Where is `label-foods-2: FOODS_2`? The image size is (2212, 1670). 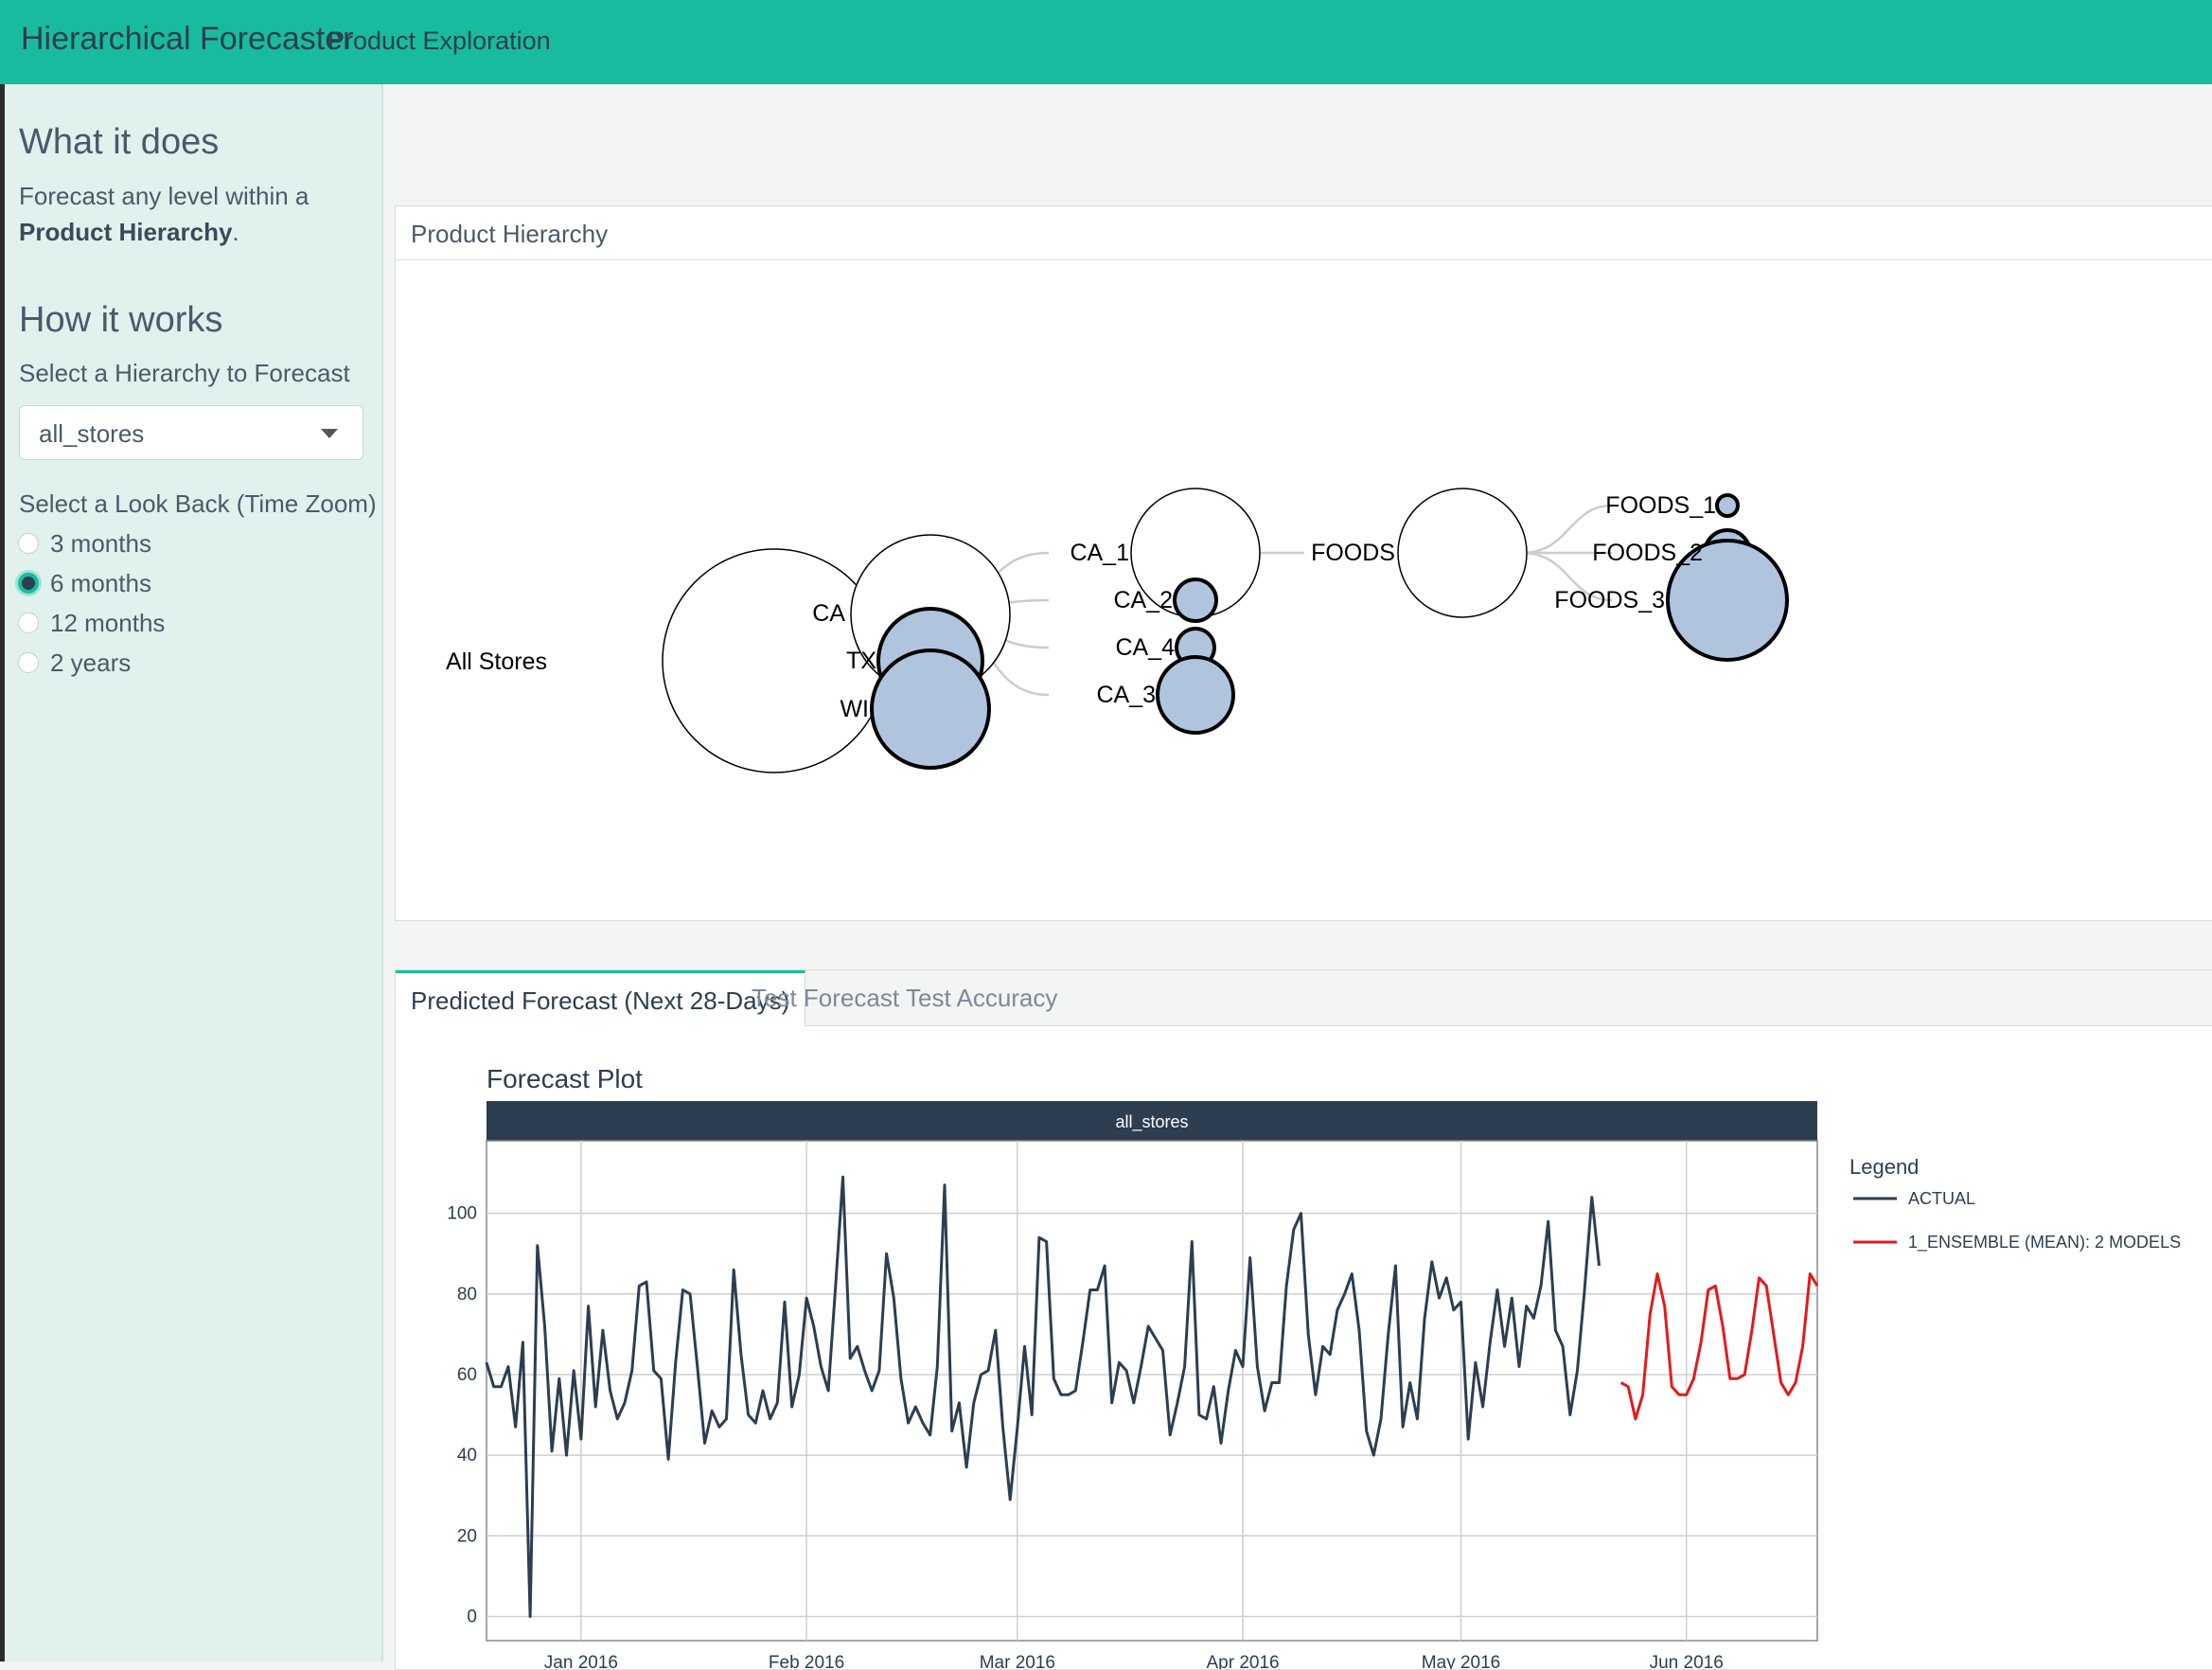
label-foods-2: FOODS_2 is located at coordinates (1647, 553).